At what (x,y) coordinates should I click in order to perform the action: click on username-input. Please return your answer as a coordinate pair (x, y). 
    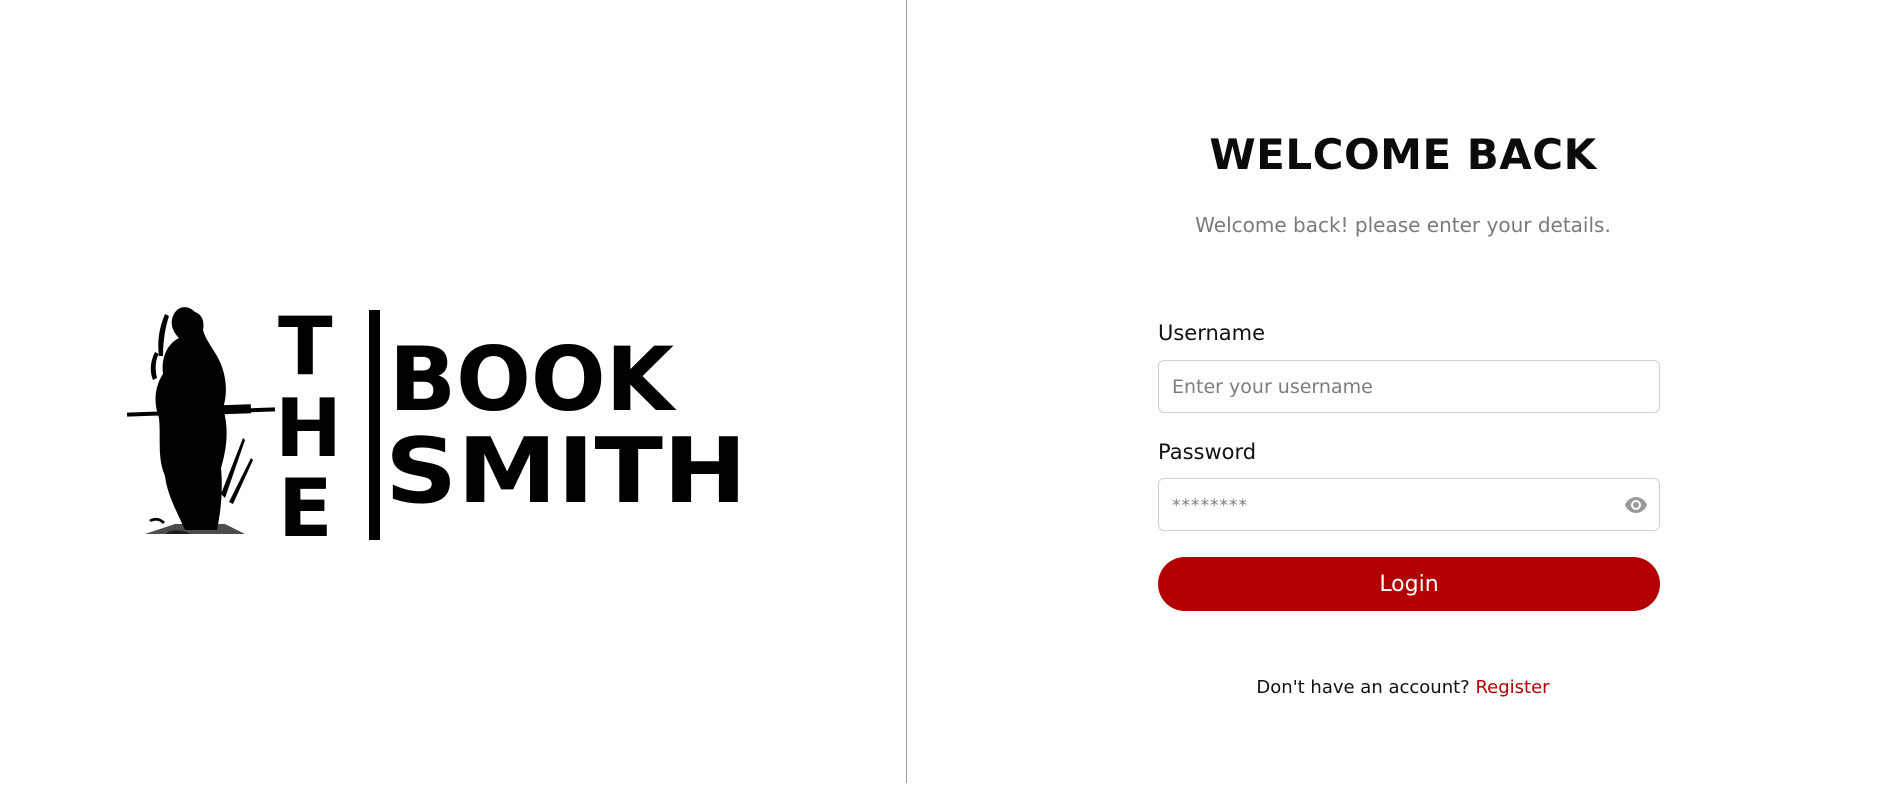
    Looking at the image, I should click on (1409, 386).